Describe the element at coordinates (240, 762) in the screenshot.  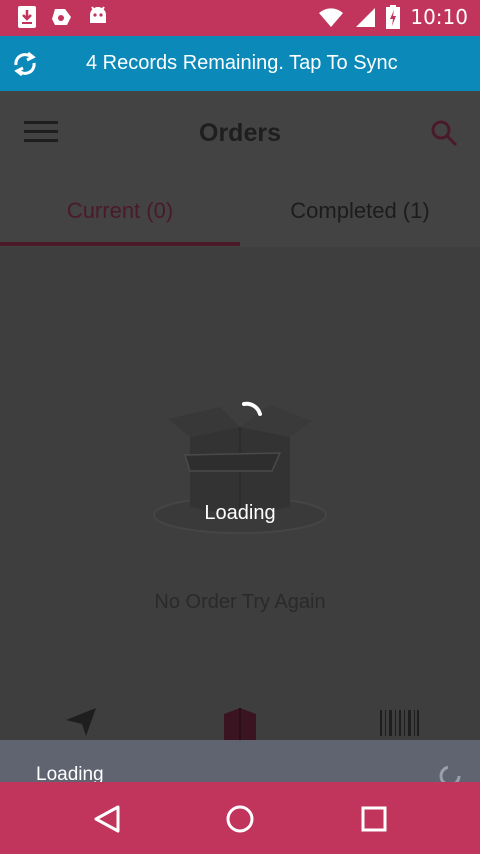
I see `loading-snackbar: Loading` at that location.